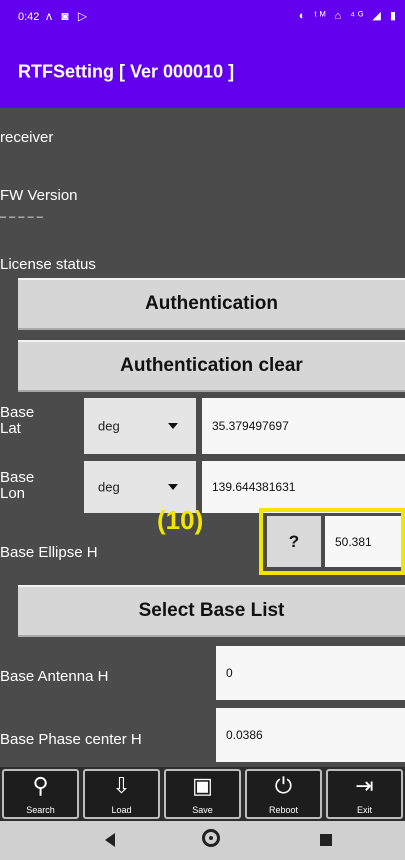  What do you see at coordinates (294, 541) in the screenshot?
I see `help-button: ?` at bounding box center [294, 541].